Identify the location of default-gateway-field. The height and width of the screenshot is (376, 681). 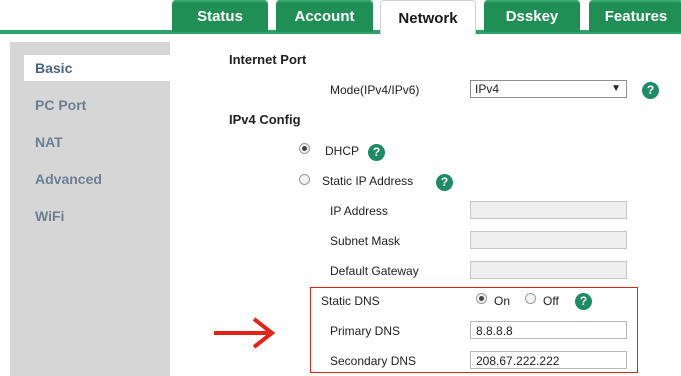
(548, 270).